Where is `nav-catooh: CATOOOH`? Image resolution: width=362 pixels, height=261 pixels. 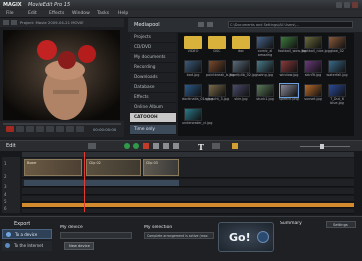
nav-catooh: CATOOOH is located at coordinates (153, 118).